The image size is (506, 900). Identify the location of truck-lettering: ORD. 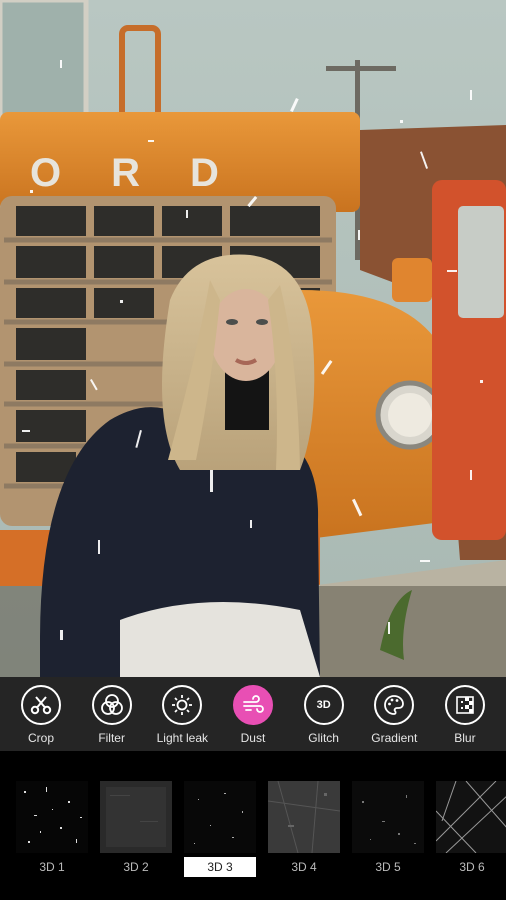
(149, 173).